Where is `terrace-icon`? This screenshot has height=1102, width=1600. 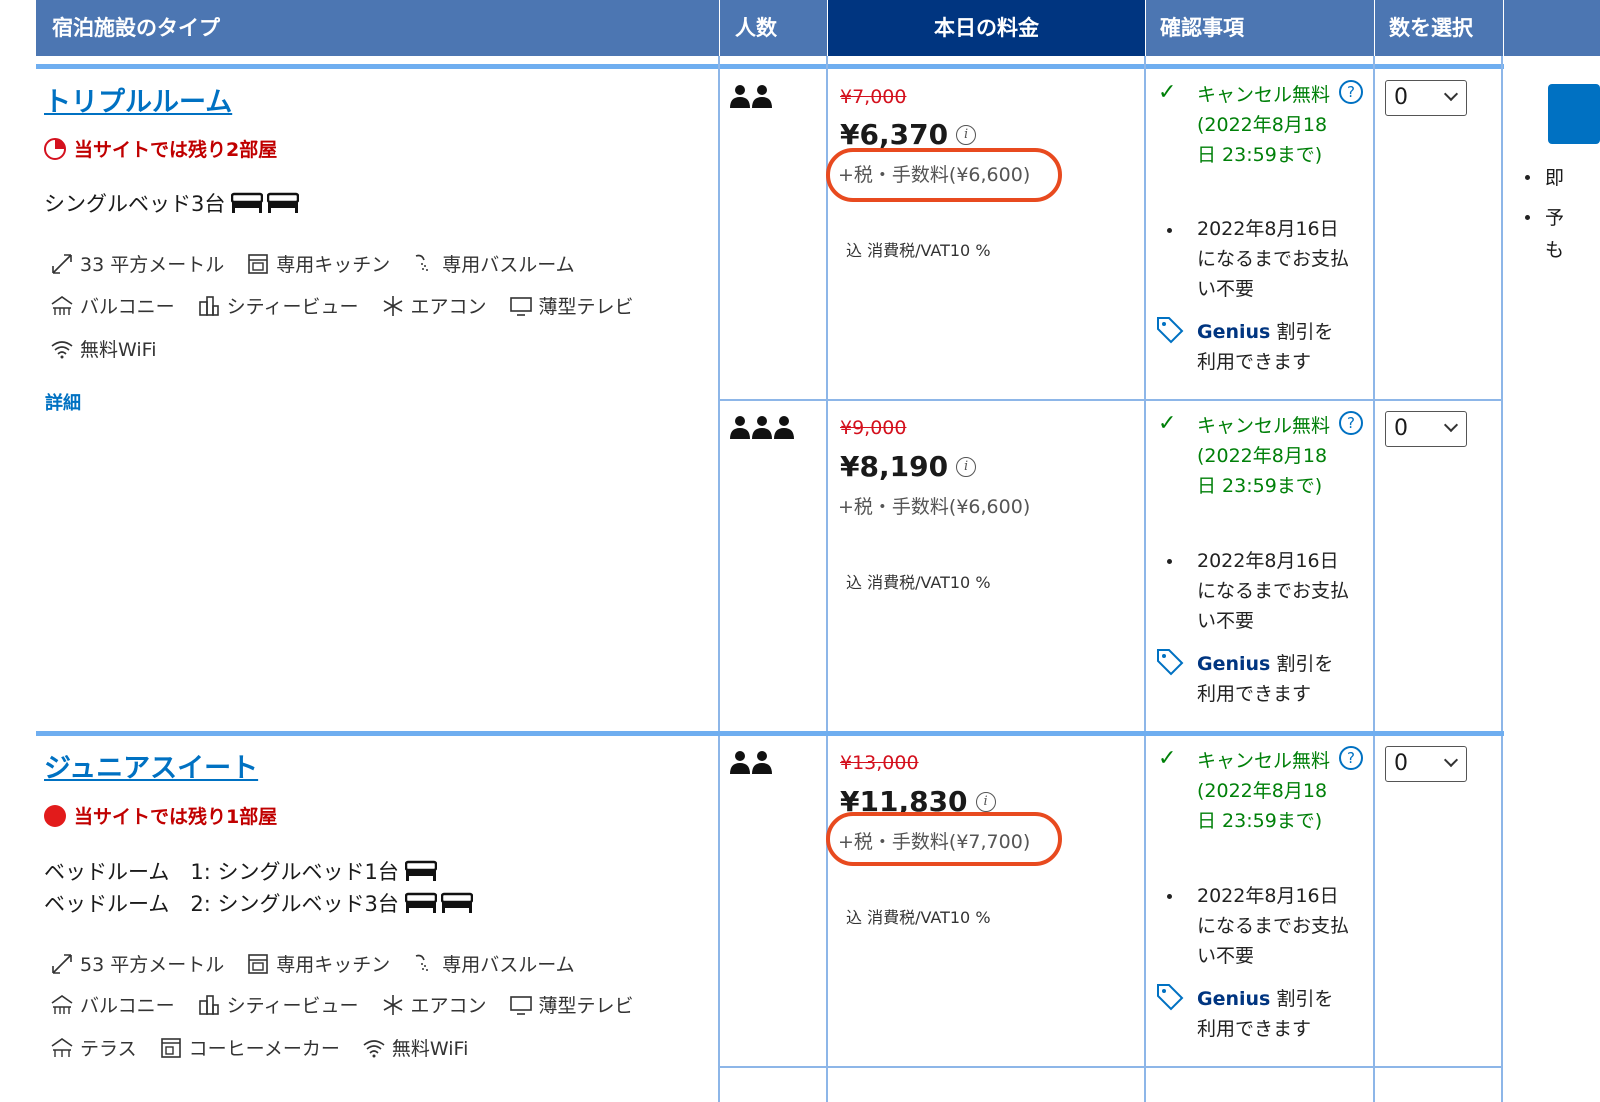 terrace-icon is located at coordinates (62, 1047).